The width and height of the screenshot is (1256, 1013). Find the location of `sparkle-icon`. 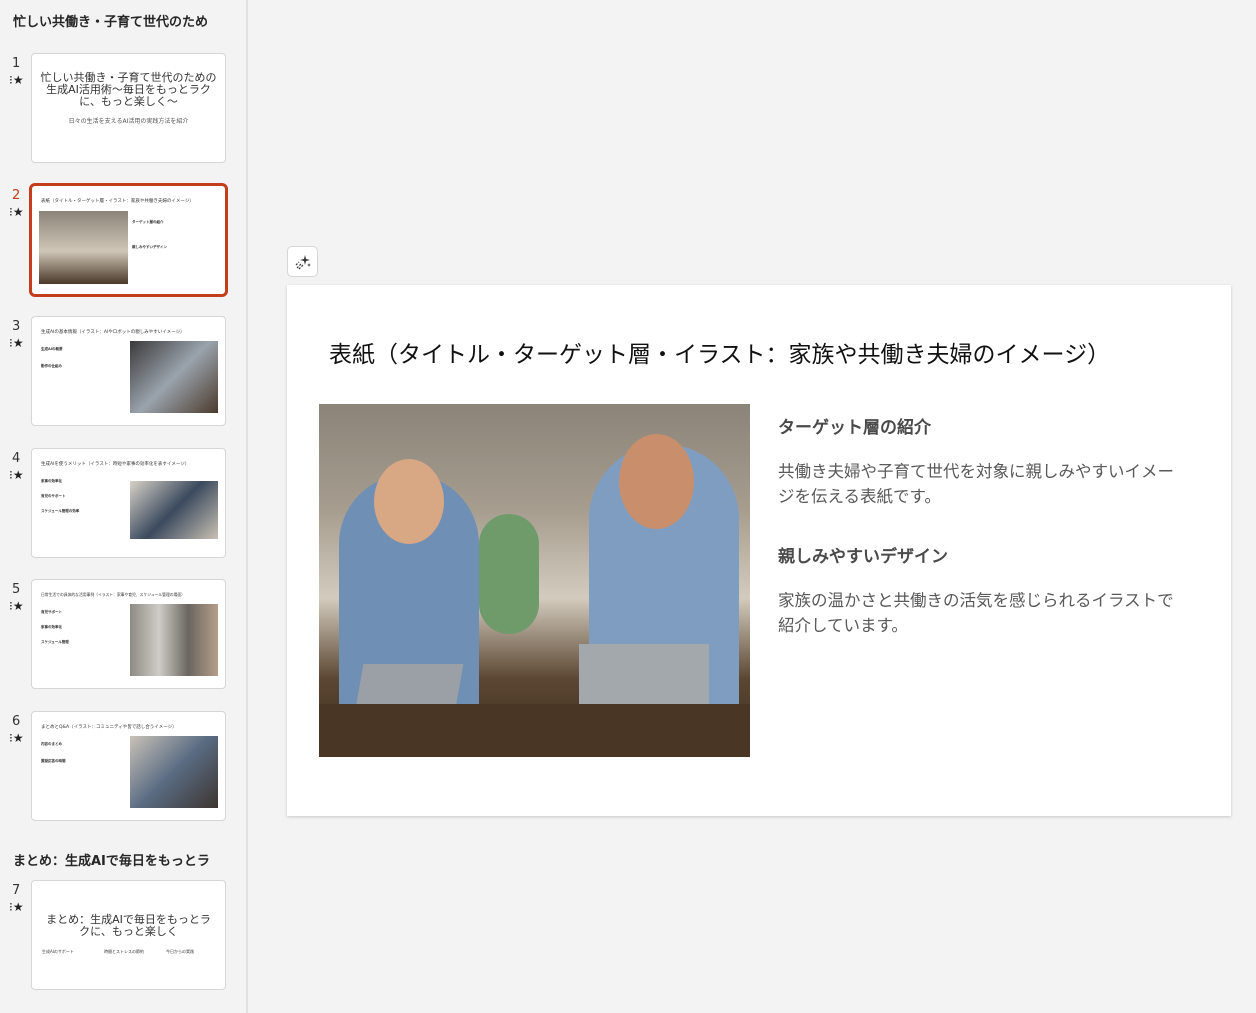

sparkle-icon is located at coordinates (303, 261).